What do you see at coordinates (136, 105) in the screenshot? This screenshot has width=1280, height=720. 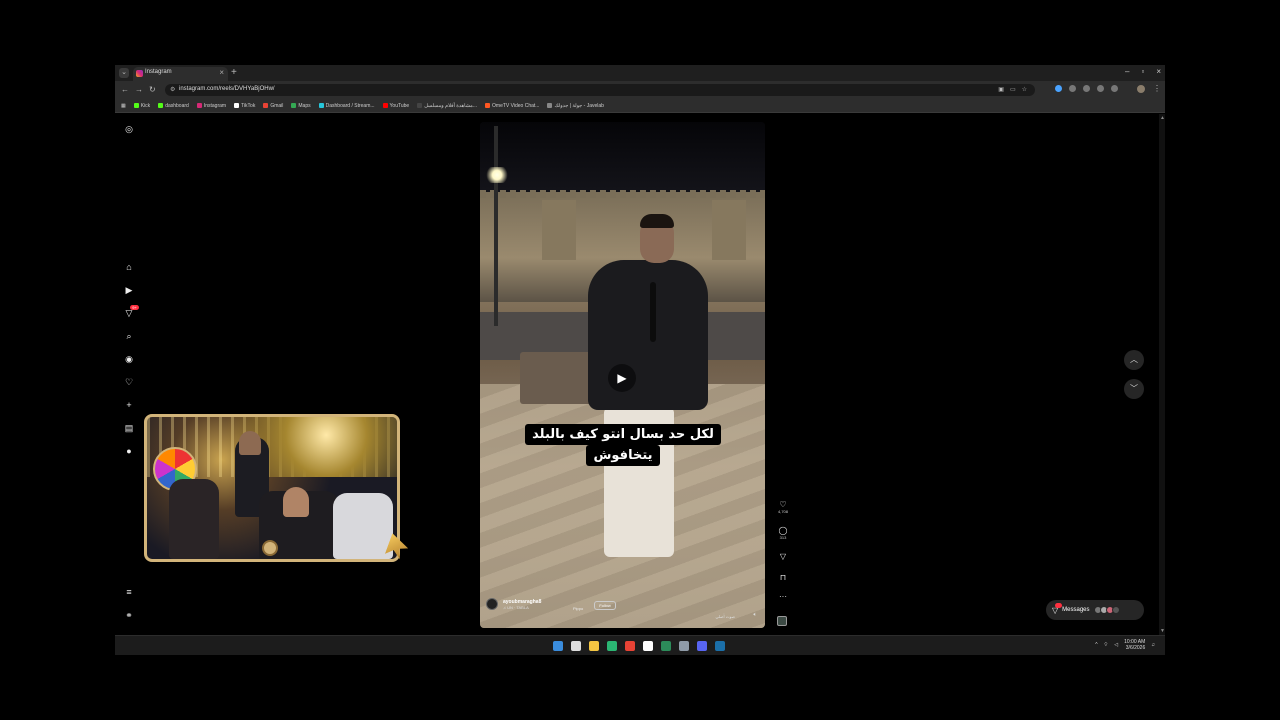 I see `kick-icon` at bounding box center [136, 105].